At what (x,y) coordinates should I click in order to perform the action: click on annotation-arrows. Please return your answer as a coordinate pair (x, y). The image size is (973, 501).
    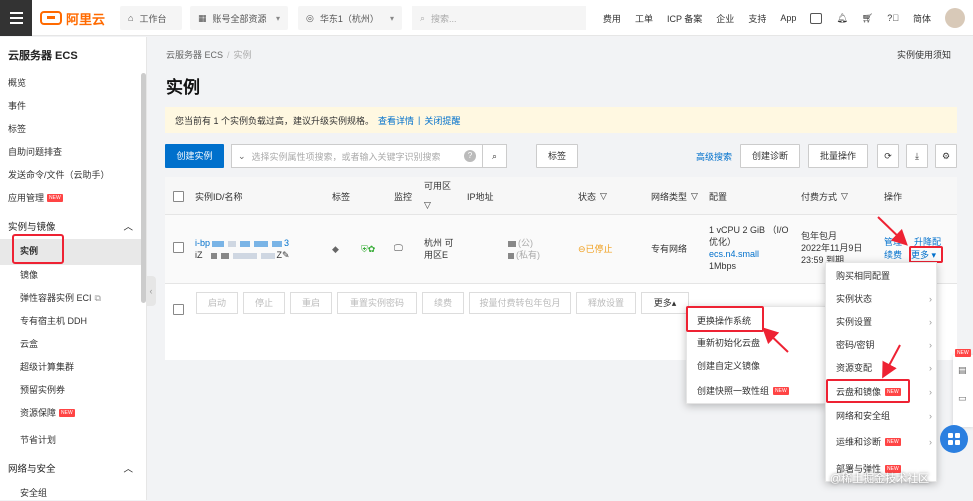
    Looking at the image, I should click on (835, 297).